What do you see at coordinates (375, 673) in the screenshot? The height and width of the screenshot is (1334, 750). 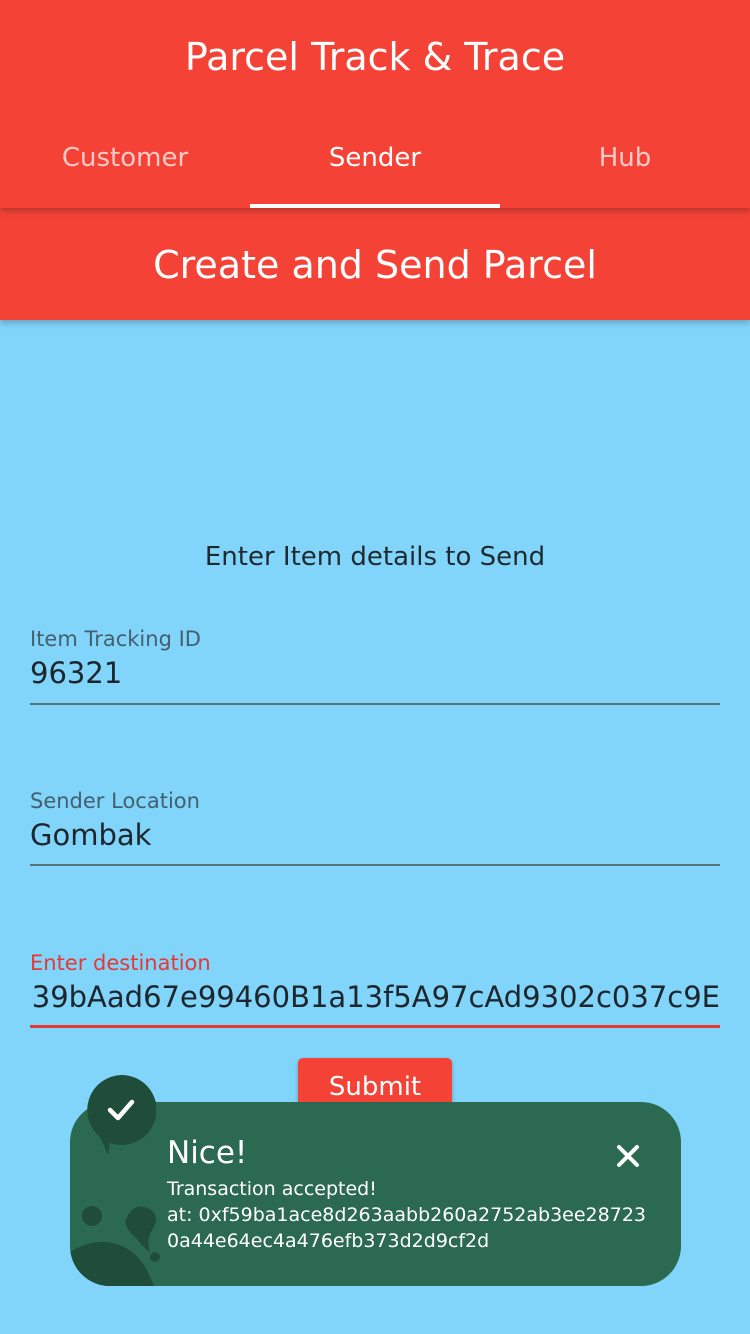 I see `tracking-id-input: 96321` at bounding box center [375, 673].